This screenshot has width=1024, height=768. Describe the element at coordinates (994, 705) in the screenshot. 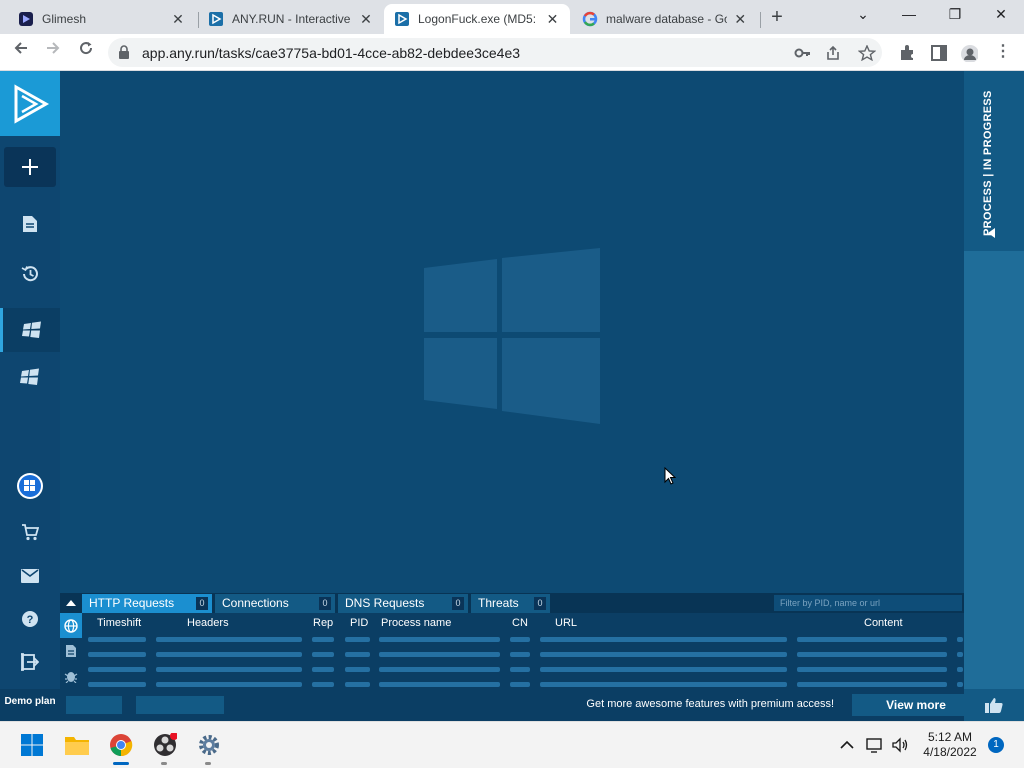

I see `thumbs-up-icon` at that location.